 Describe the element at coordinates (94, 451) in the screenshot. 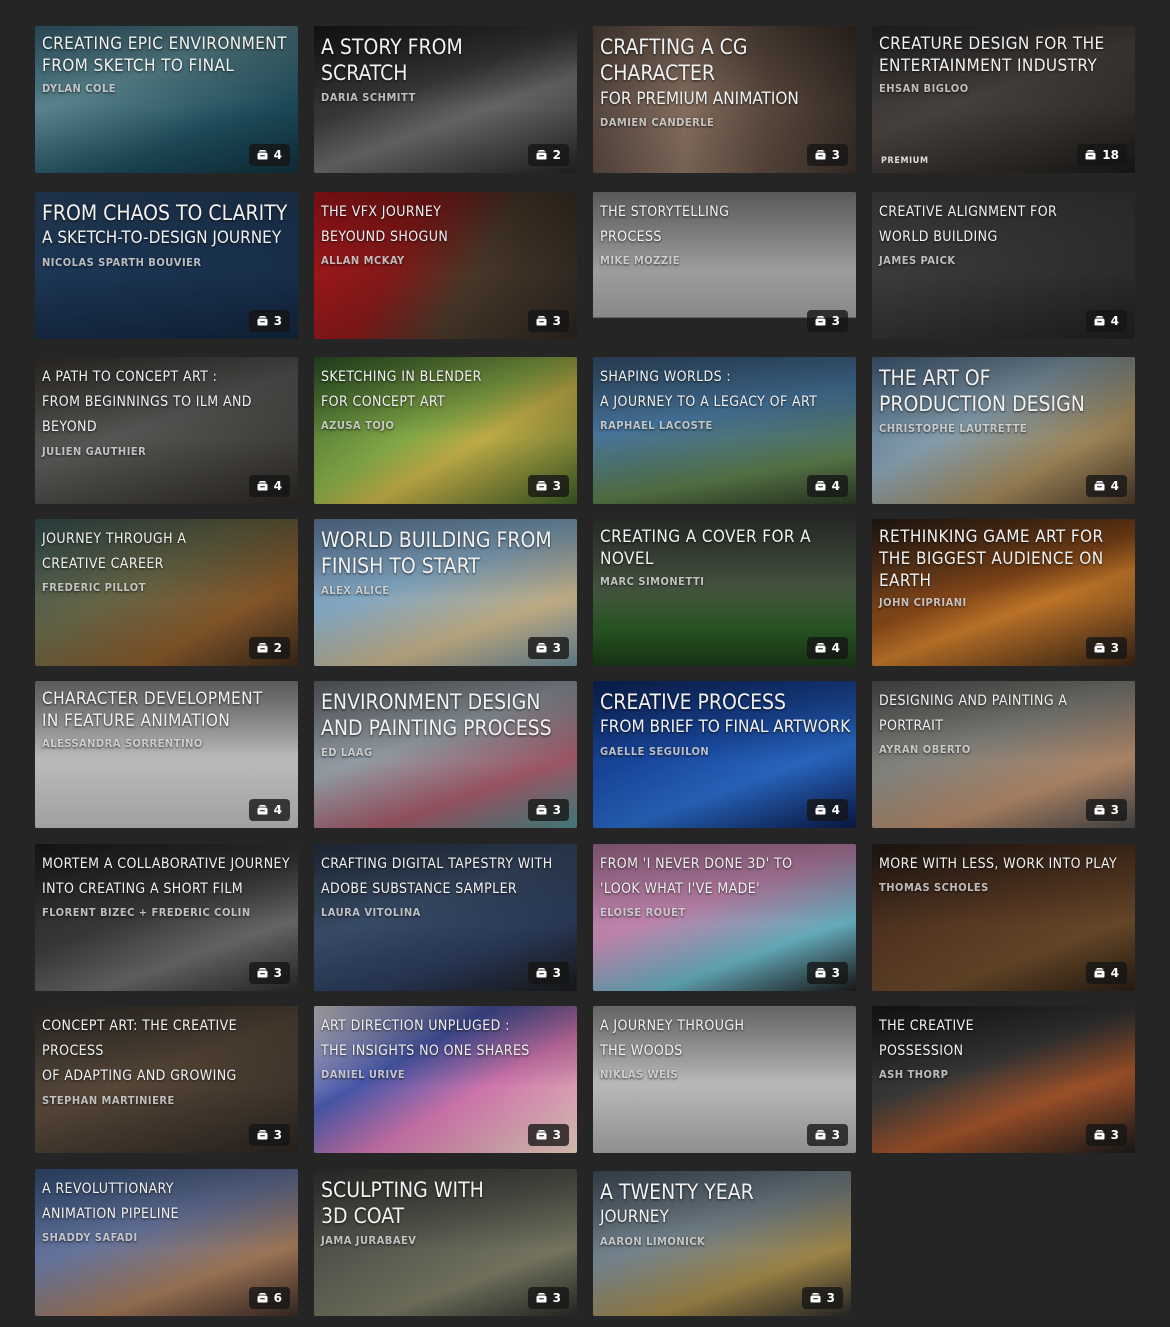

I see `instructor-name: Julien Gauthier` at that location.